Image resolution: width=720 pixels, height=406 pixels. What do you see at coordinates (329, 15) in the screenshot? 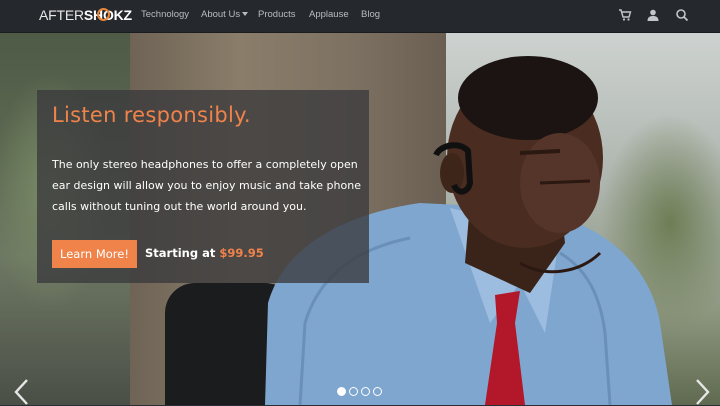
I see `nav-applause: Applause` at bounding box center [329, 15].